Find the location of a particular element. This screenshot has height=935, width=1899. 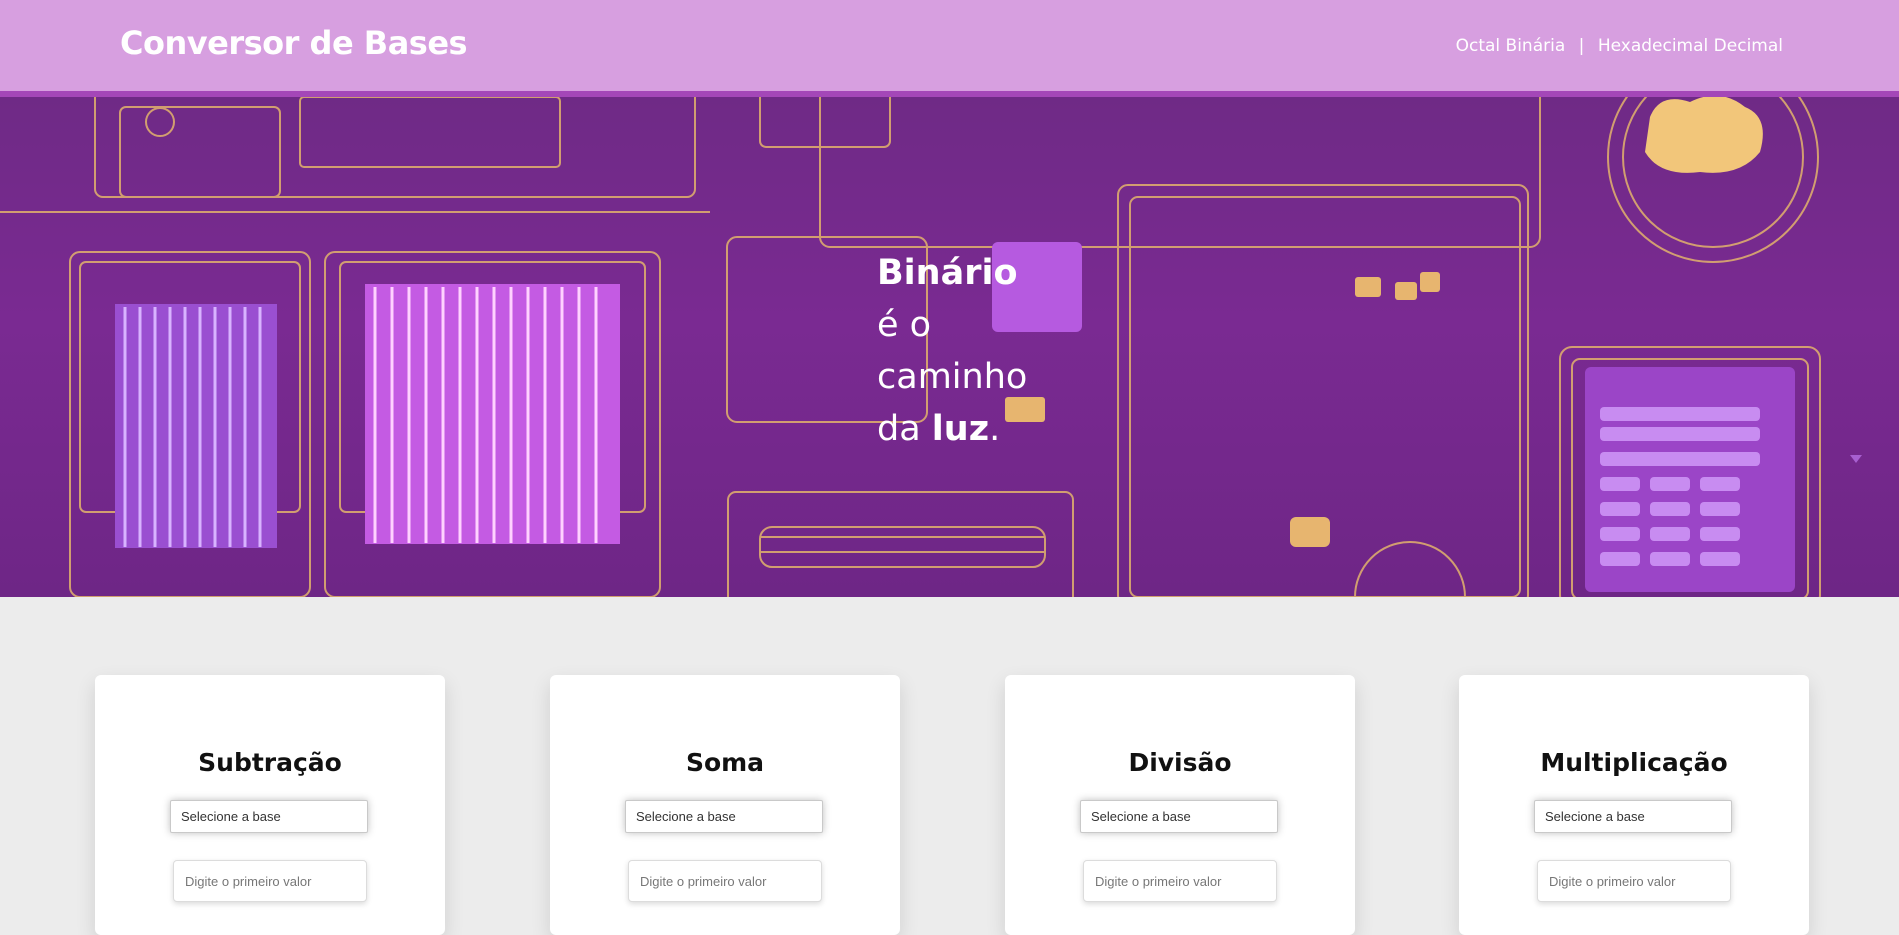

card-soma: Soma Selecione a base is located at coordinates (725, 805).